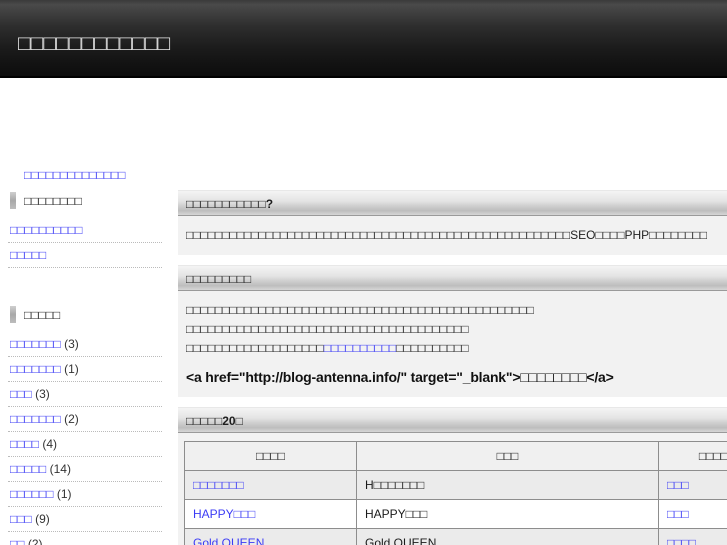 This screenshot has height=545, width=727. What do you see at coordinates (85, 315) in the screenshot?
I see `sidebar-category-heading: □□□□□` at bounding box center [85, 315].